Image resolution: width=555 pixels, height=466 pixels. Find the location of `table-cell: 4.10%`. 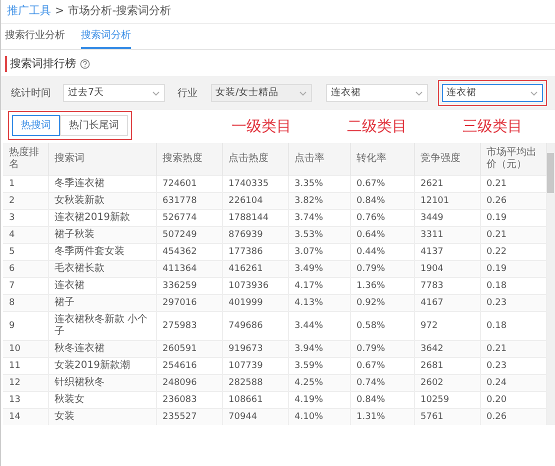

table-cell: 4.10% is located at coordinates (319, 416).